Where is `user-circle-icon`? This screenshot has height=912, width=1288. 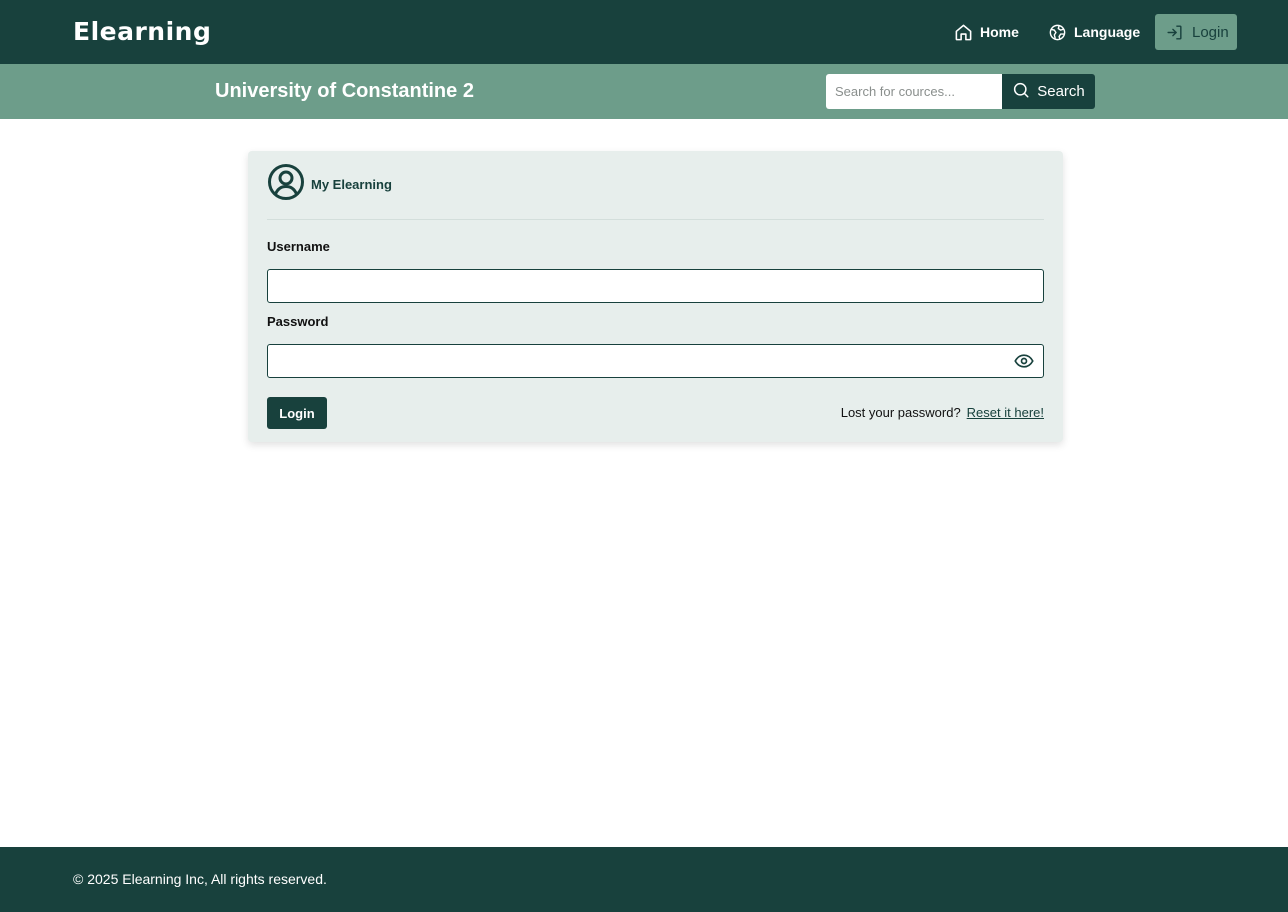 user-circle-icon is located at coordinates (286, 184).